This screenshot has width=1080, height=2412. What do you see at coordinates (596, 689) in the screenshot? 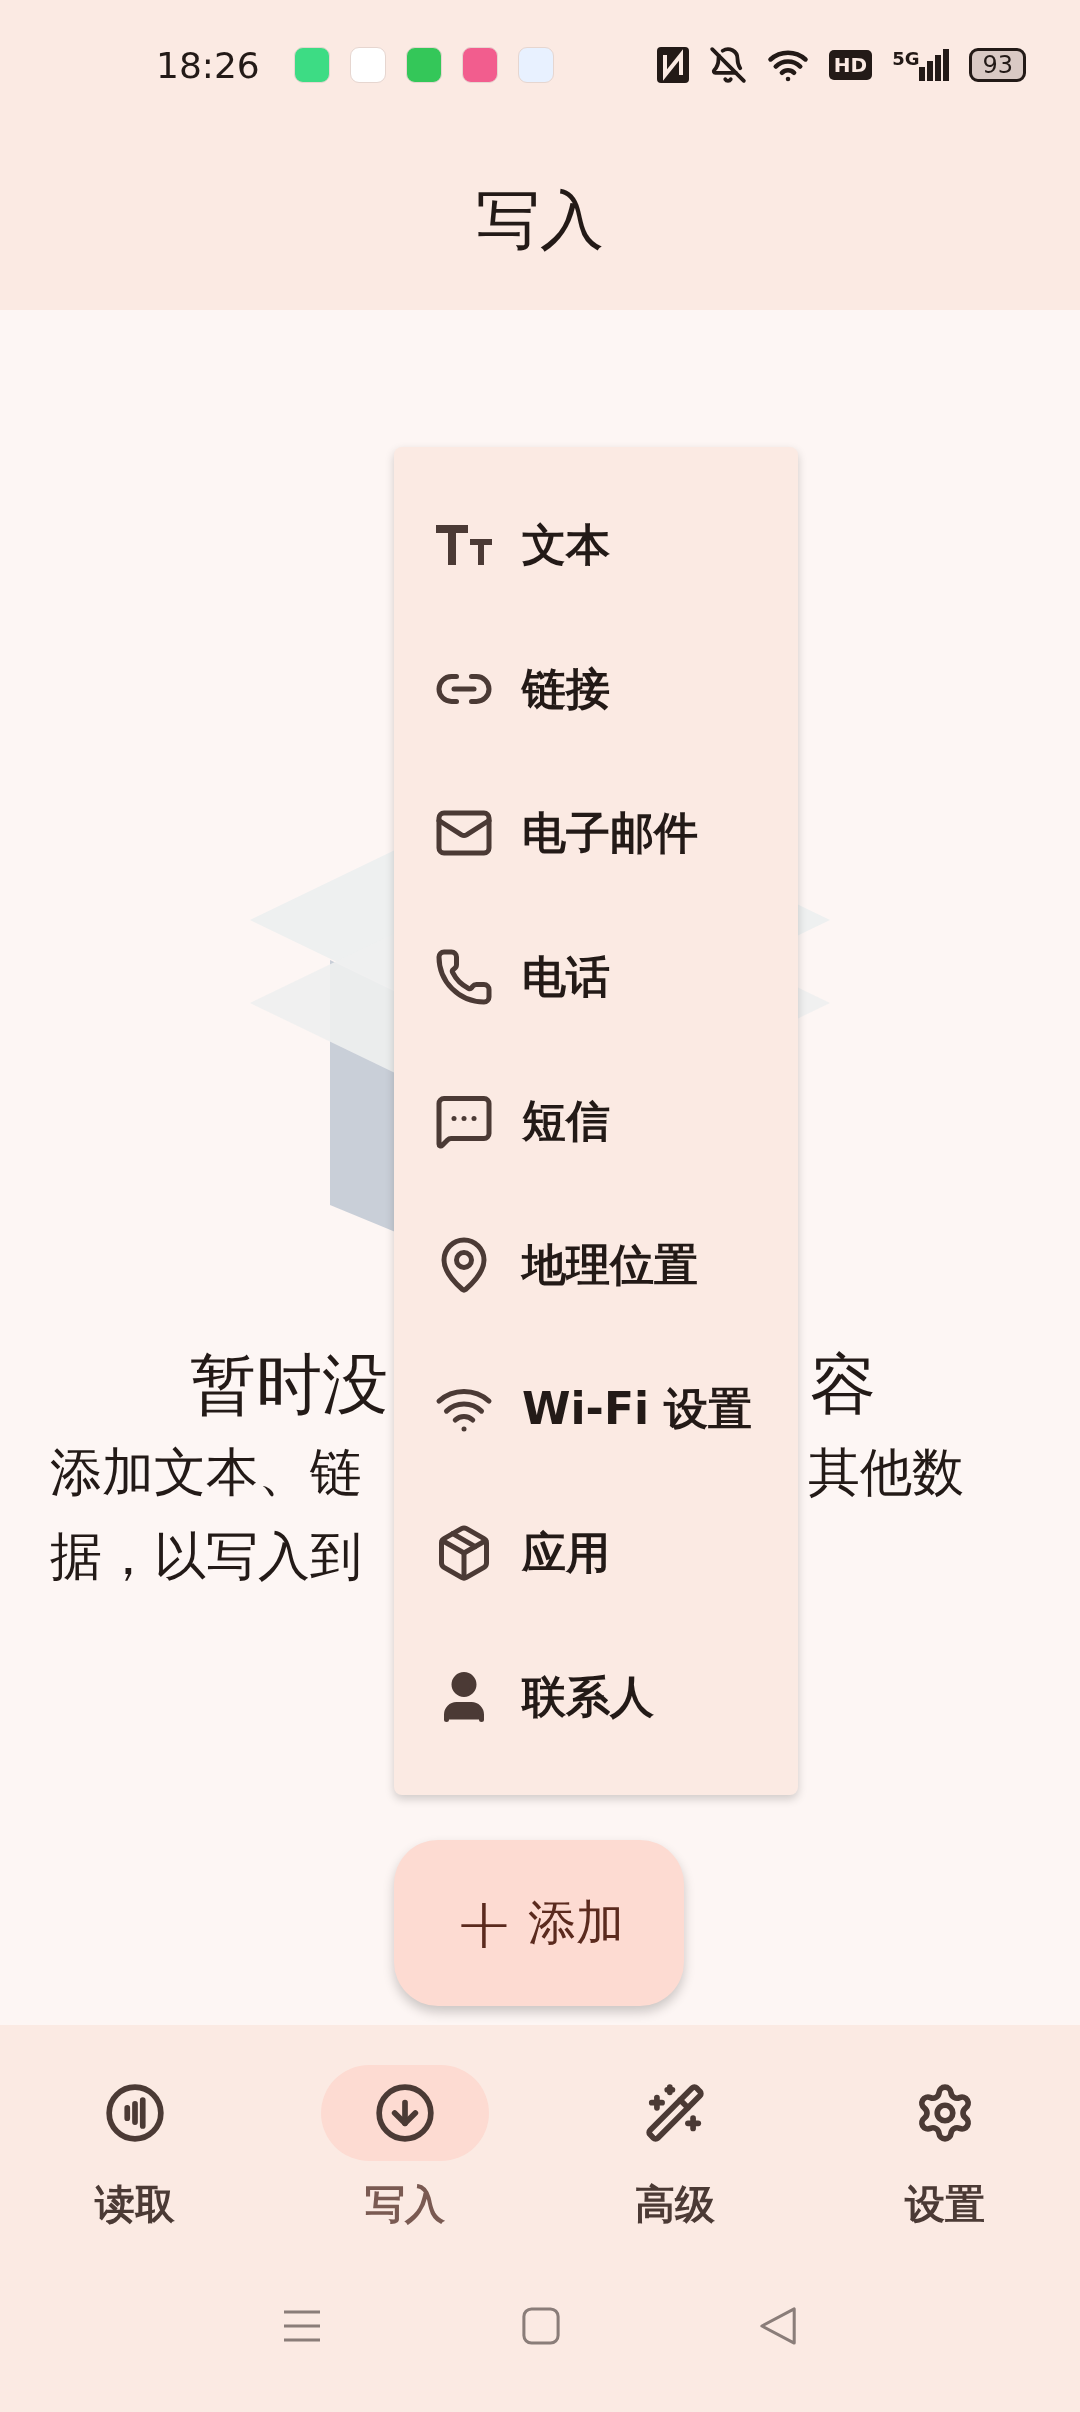
I see `menu-item: 链接` at bounding box center [596, 689].